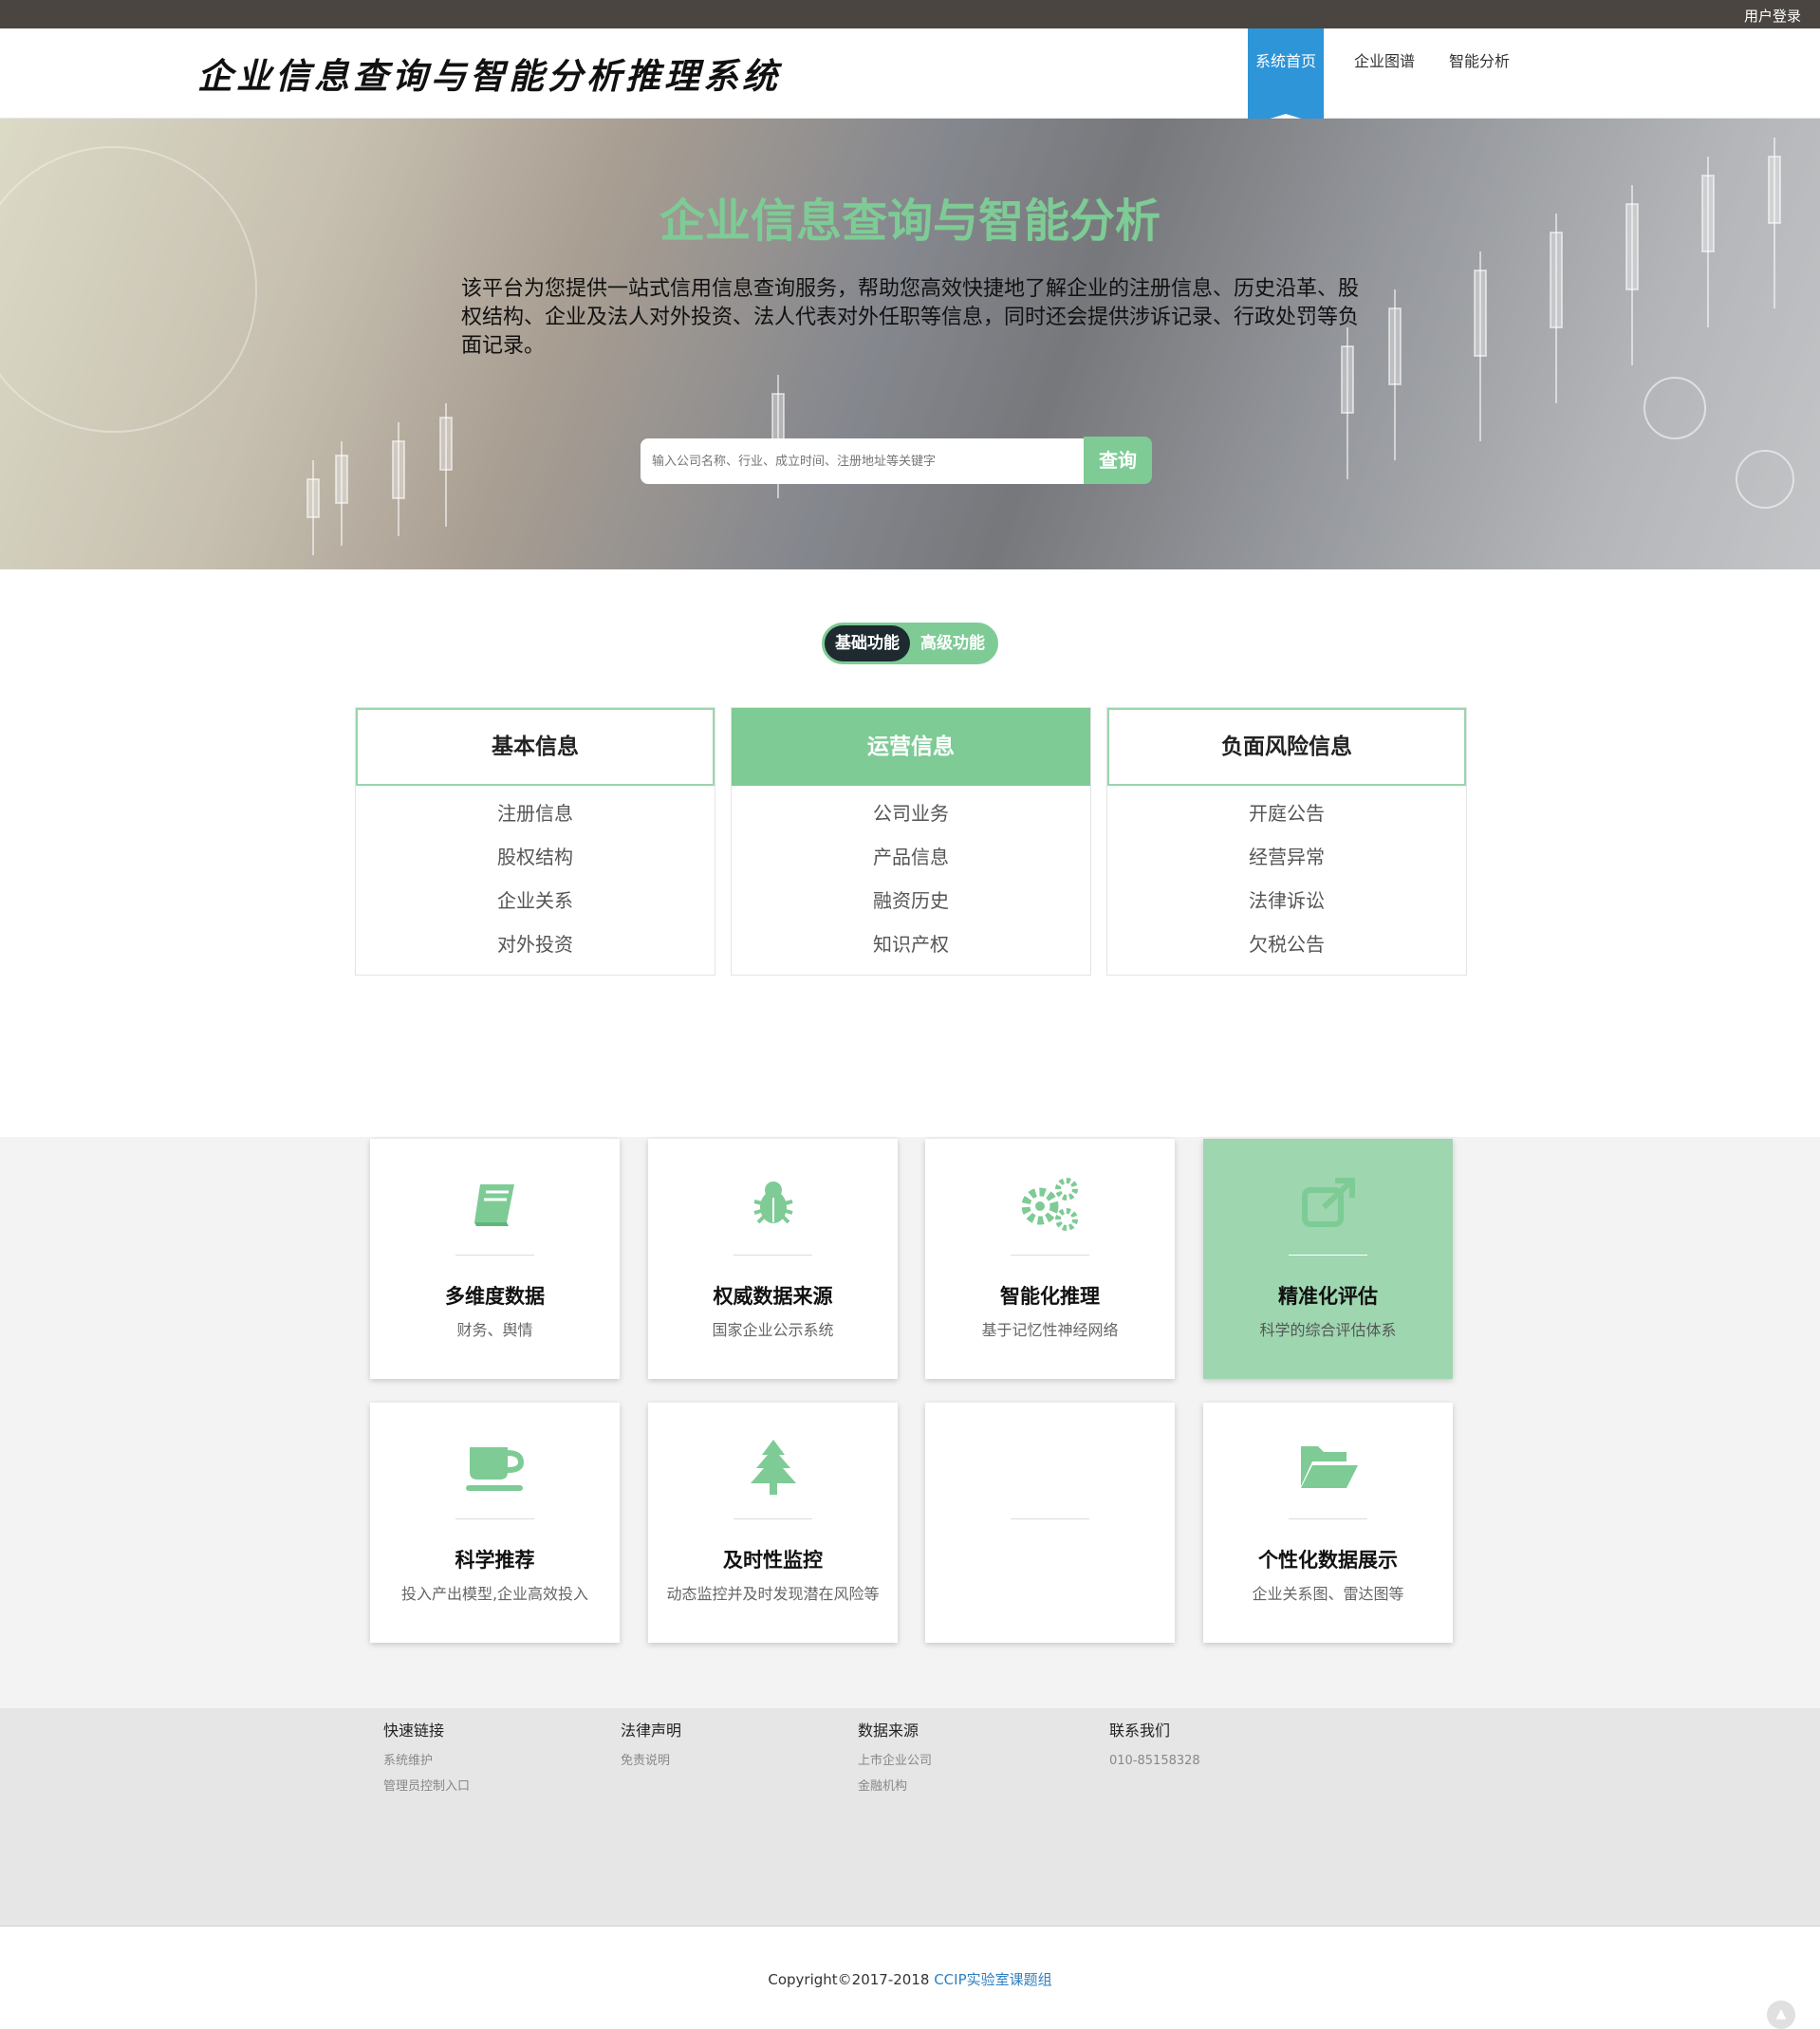 The width and height of the screenshot is (1820, 2029). I want to click on feature-card: 科学推荐 投入产出模型,企业高效投入, so click(495, 1523).